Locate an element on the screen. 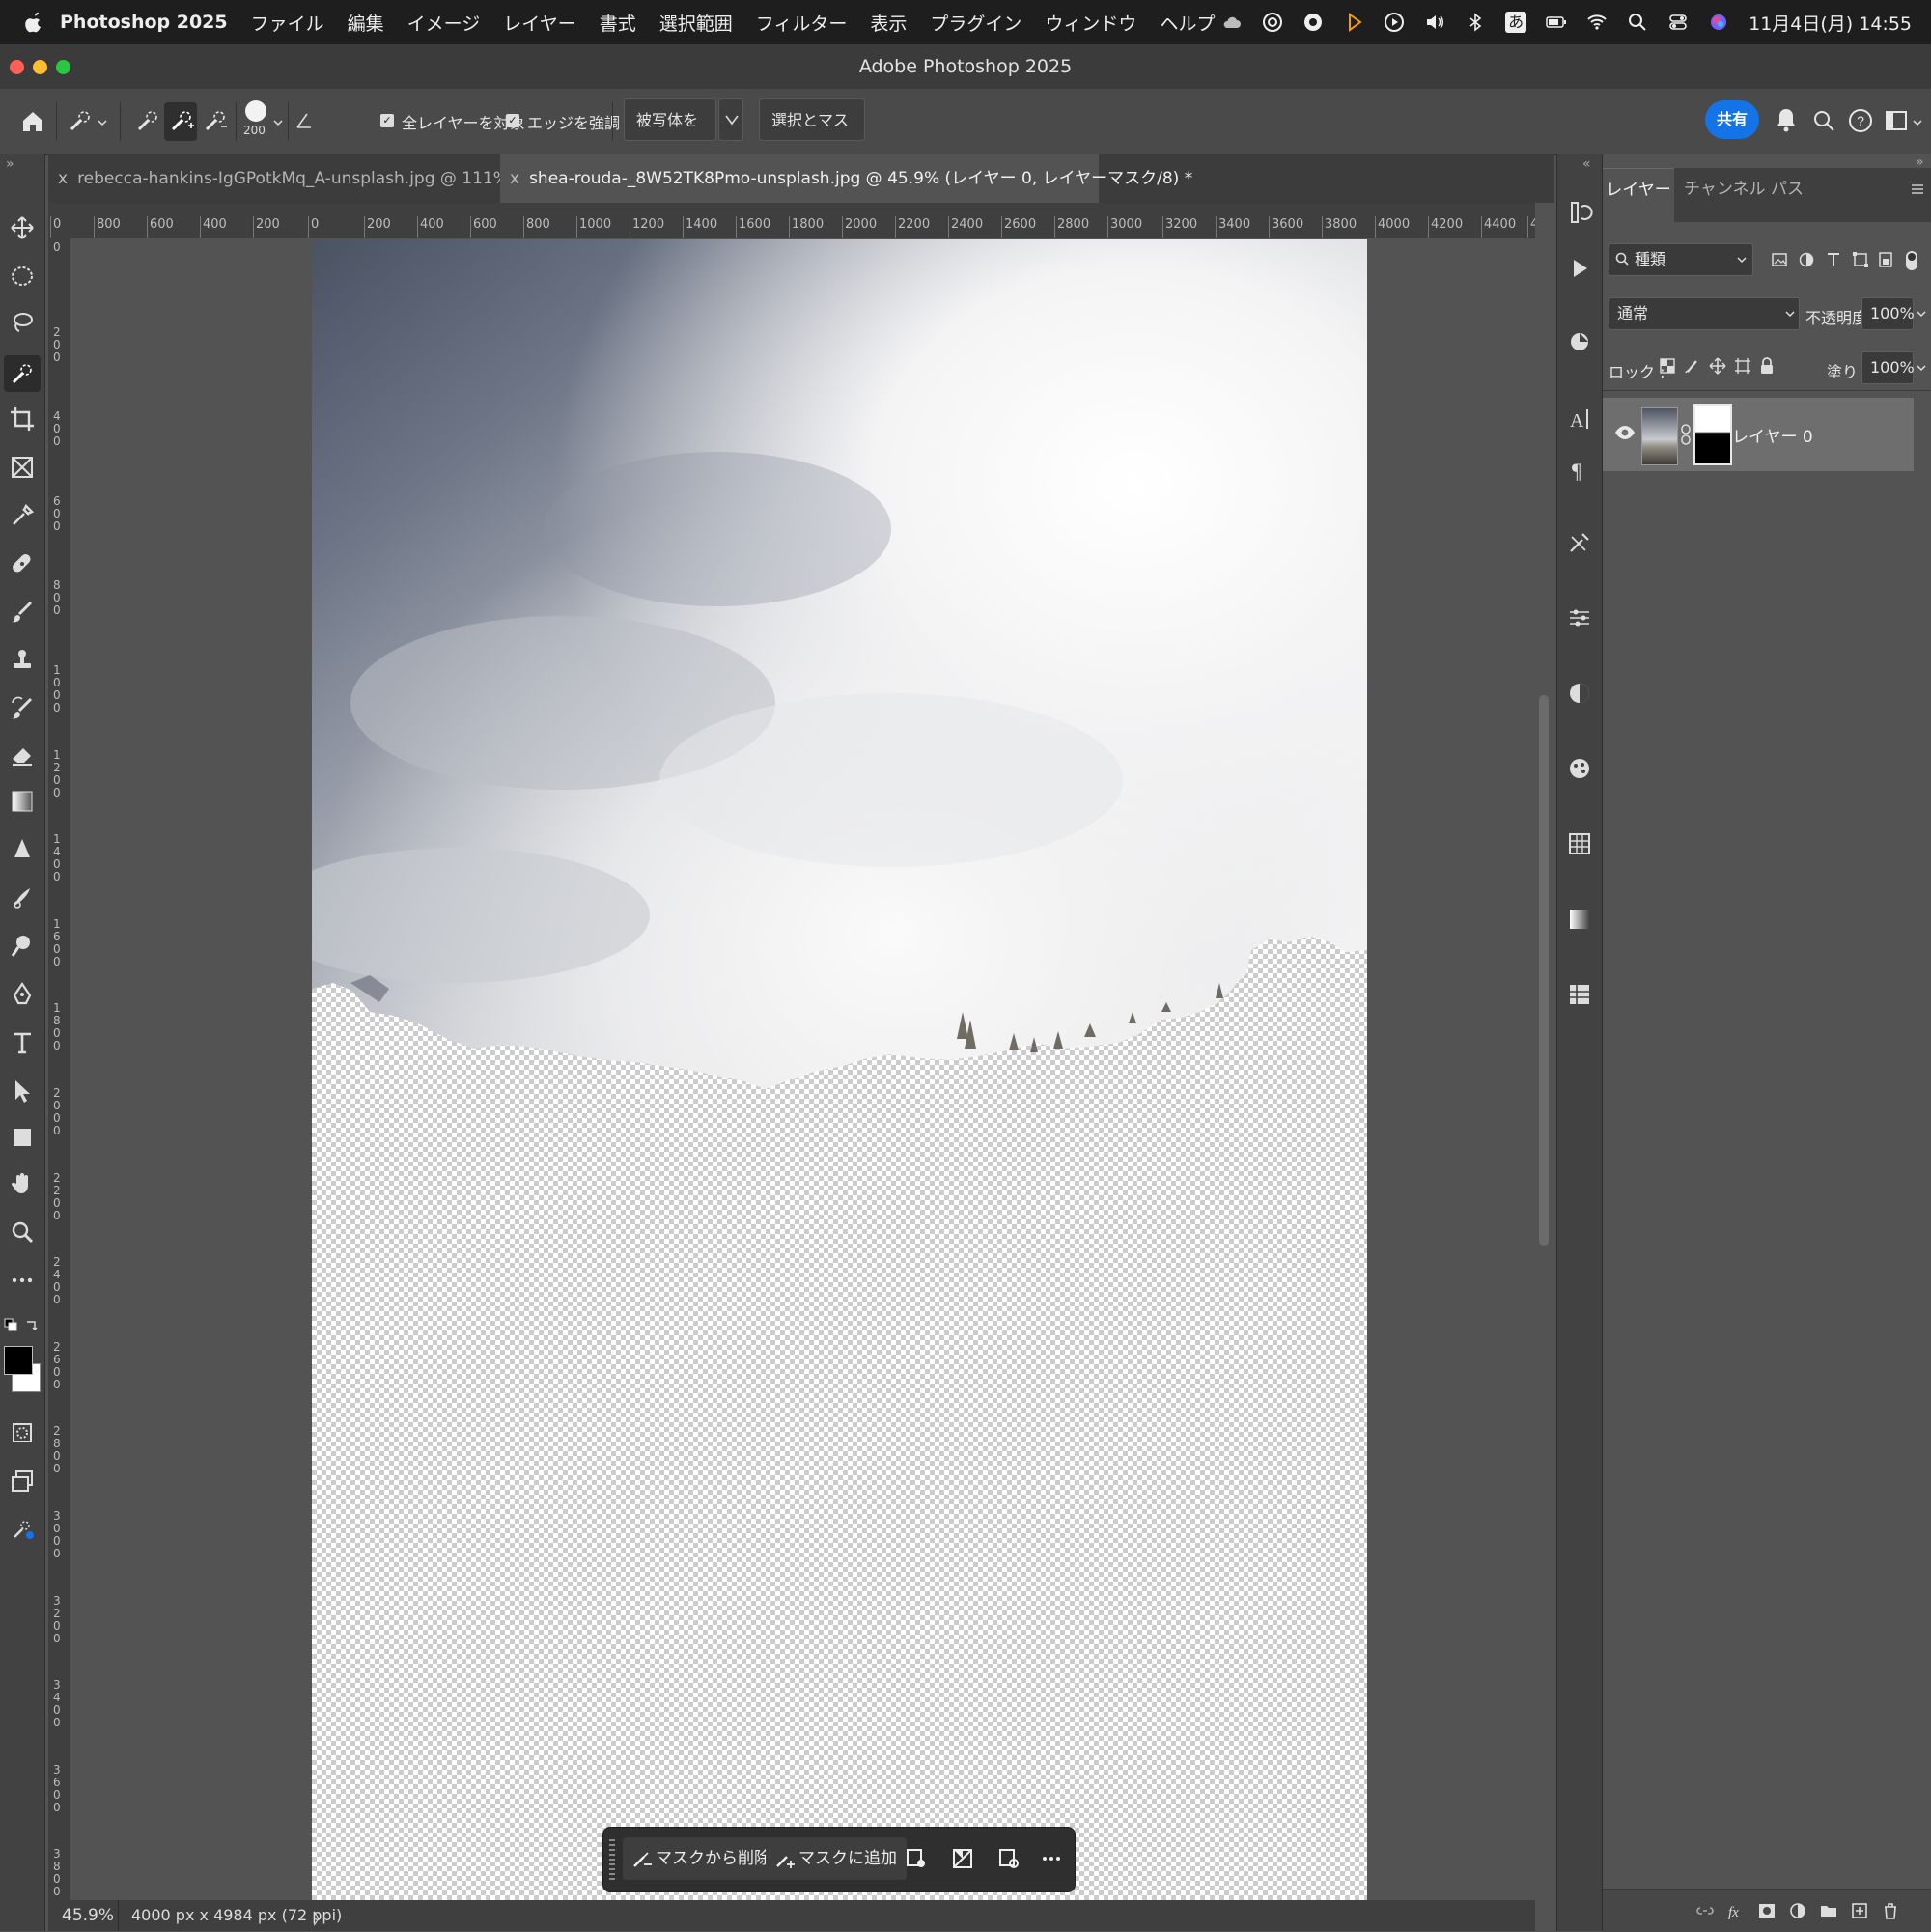 Image resolution: width=1931 pixels, height=1932 pixels. home-icon is located at coordinates (32, 122).